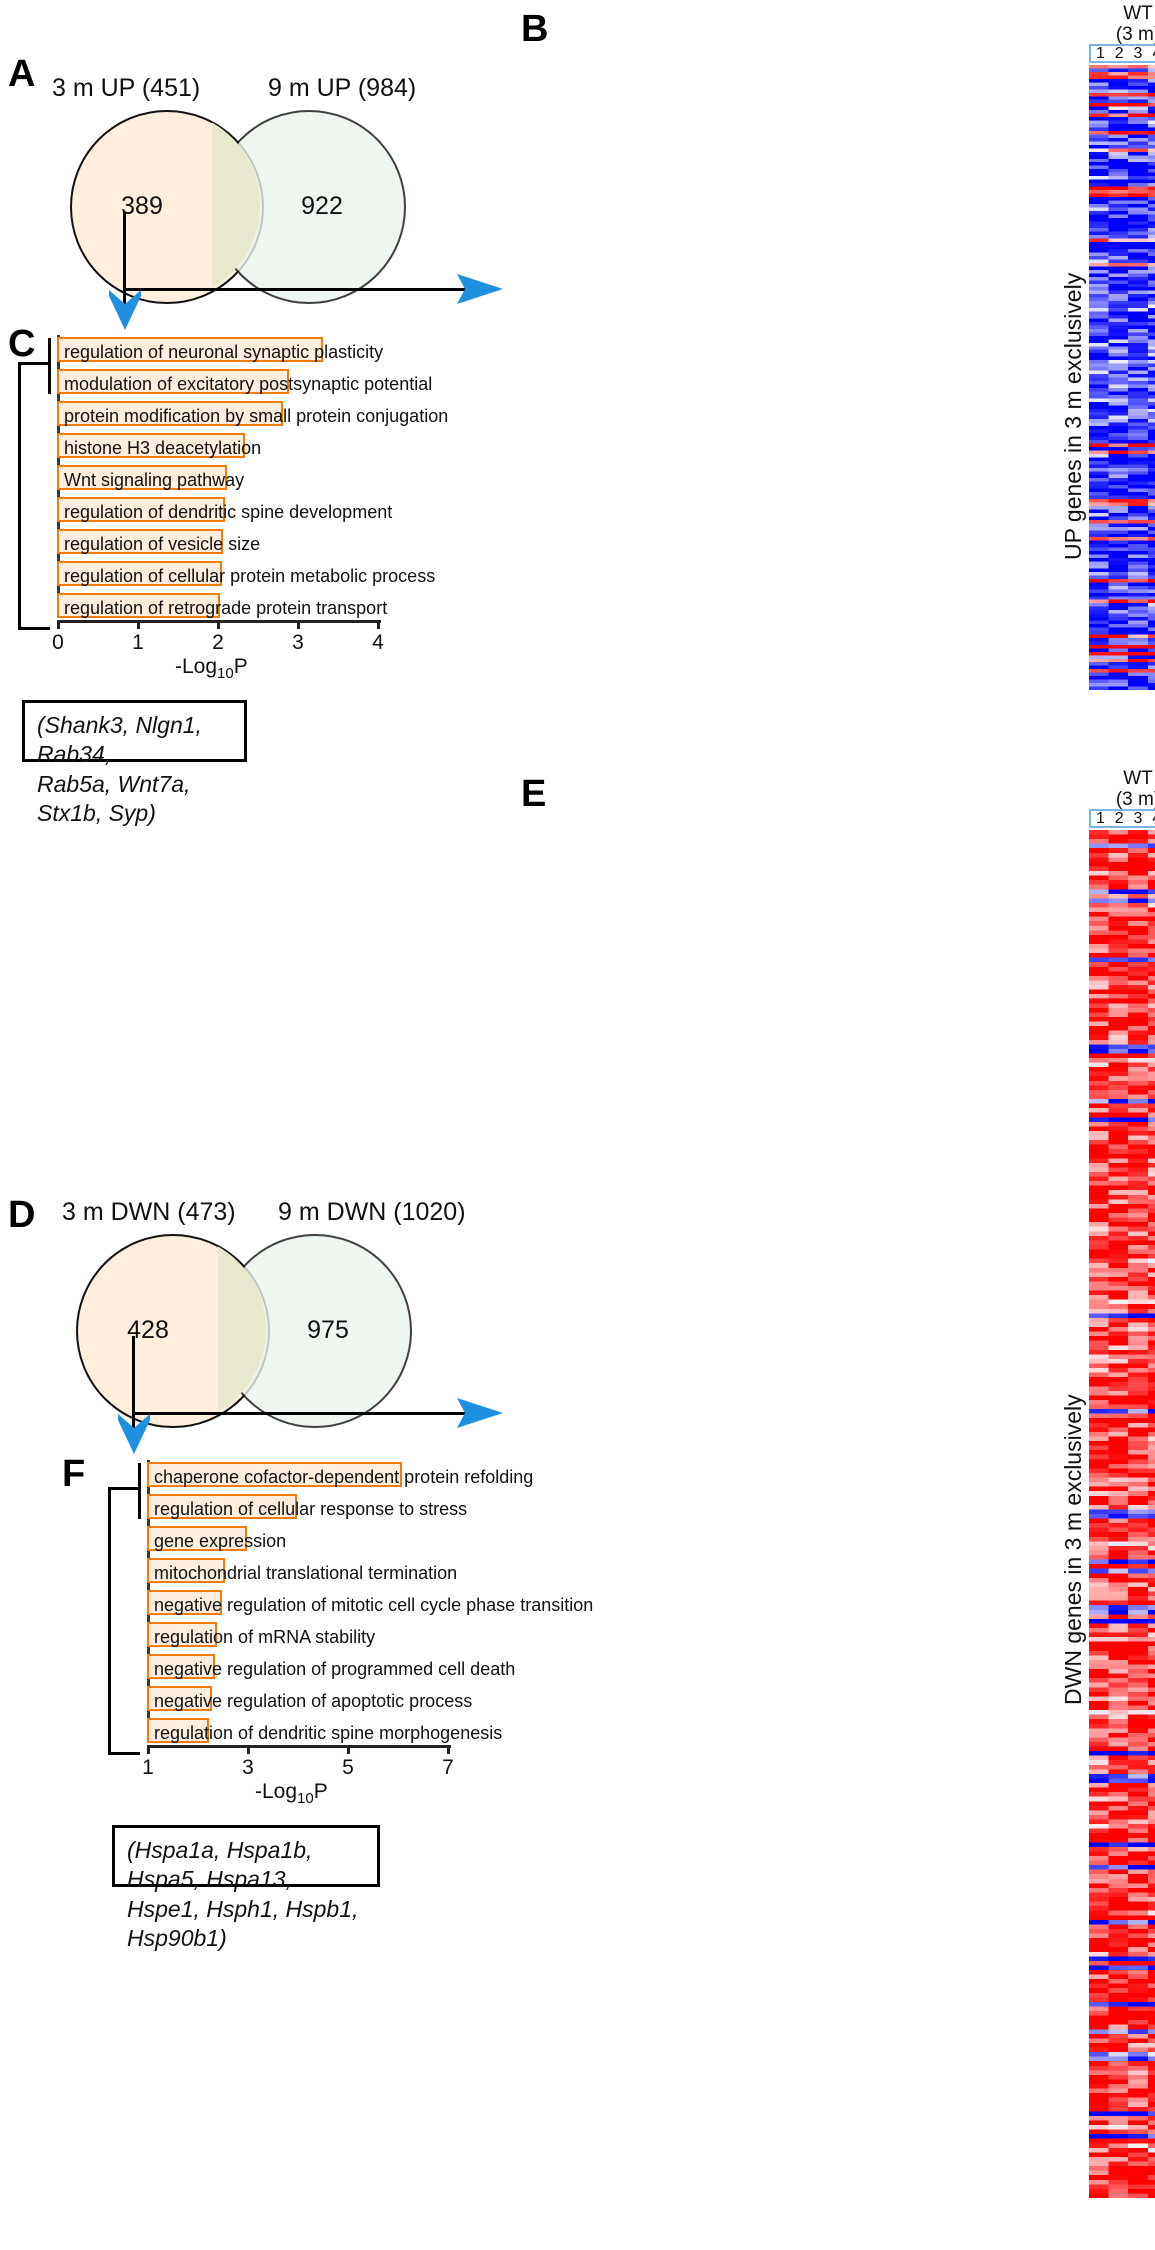 This screenshot has width=1155, height=2250. What do you see at coordinates (22, 74) in the screenshot?
I see `panel-letter-a: A` at bounding box center [22, 74].